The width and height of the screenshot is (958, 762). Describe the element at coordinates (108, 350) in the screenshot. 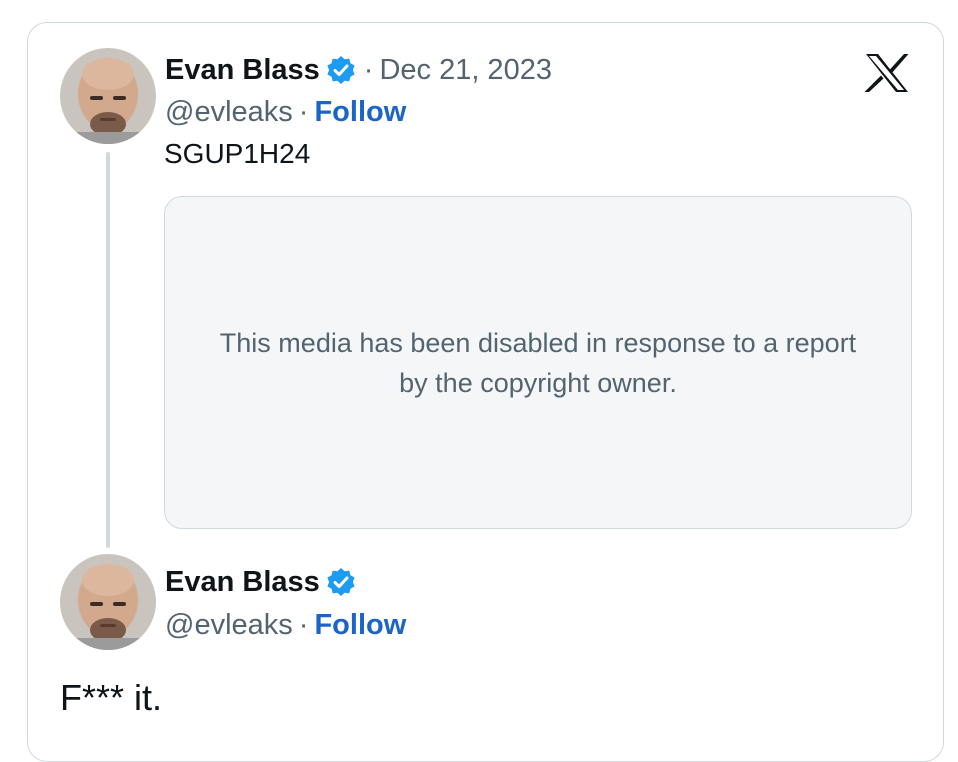

I see `thread-connector-line` at that location.